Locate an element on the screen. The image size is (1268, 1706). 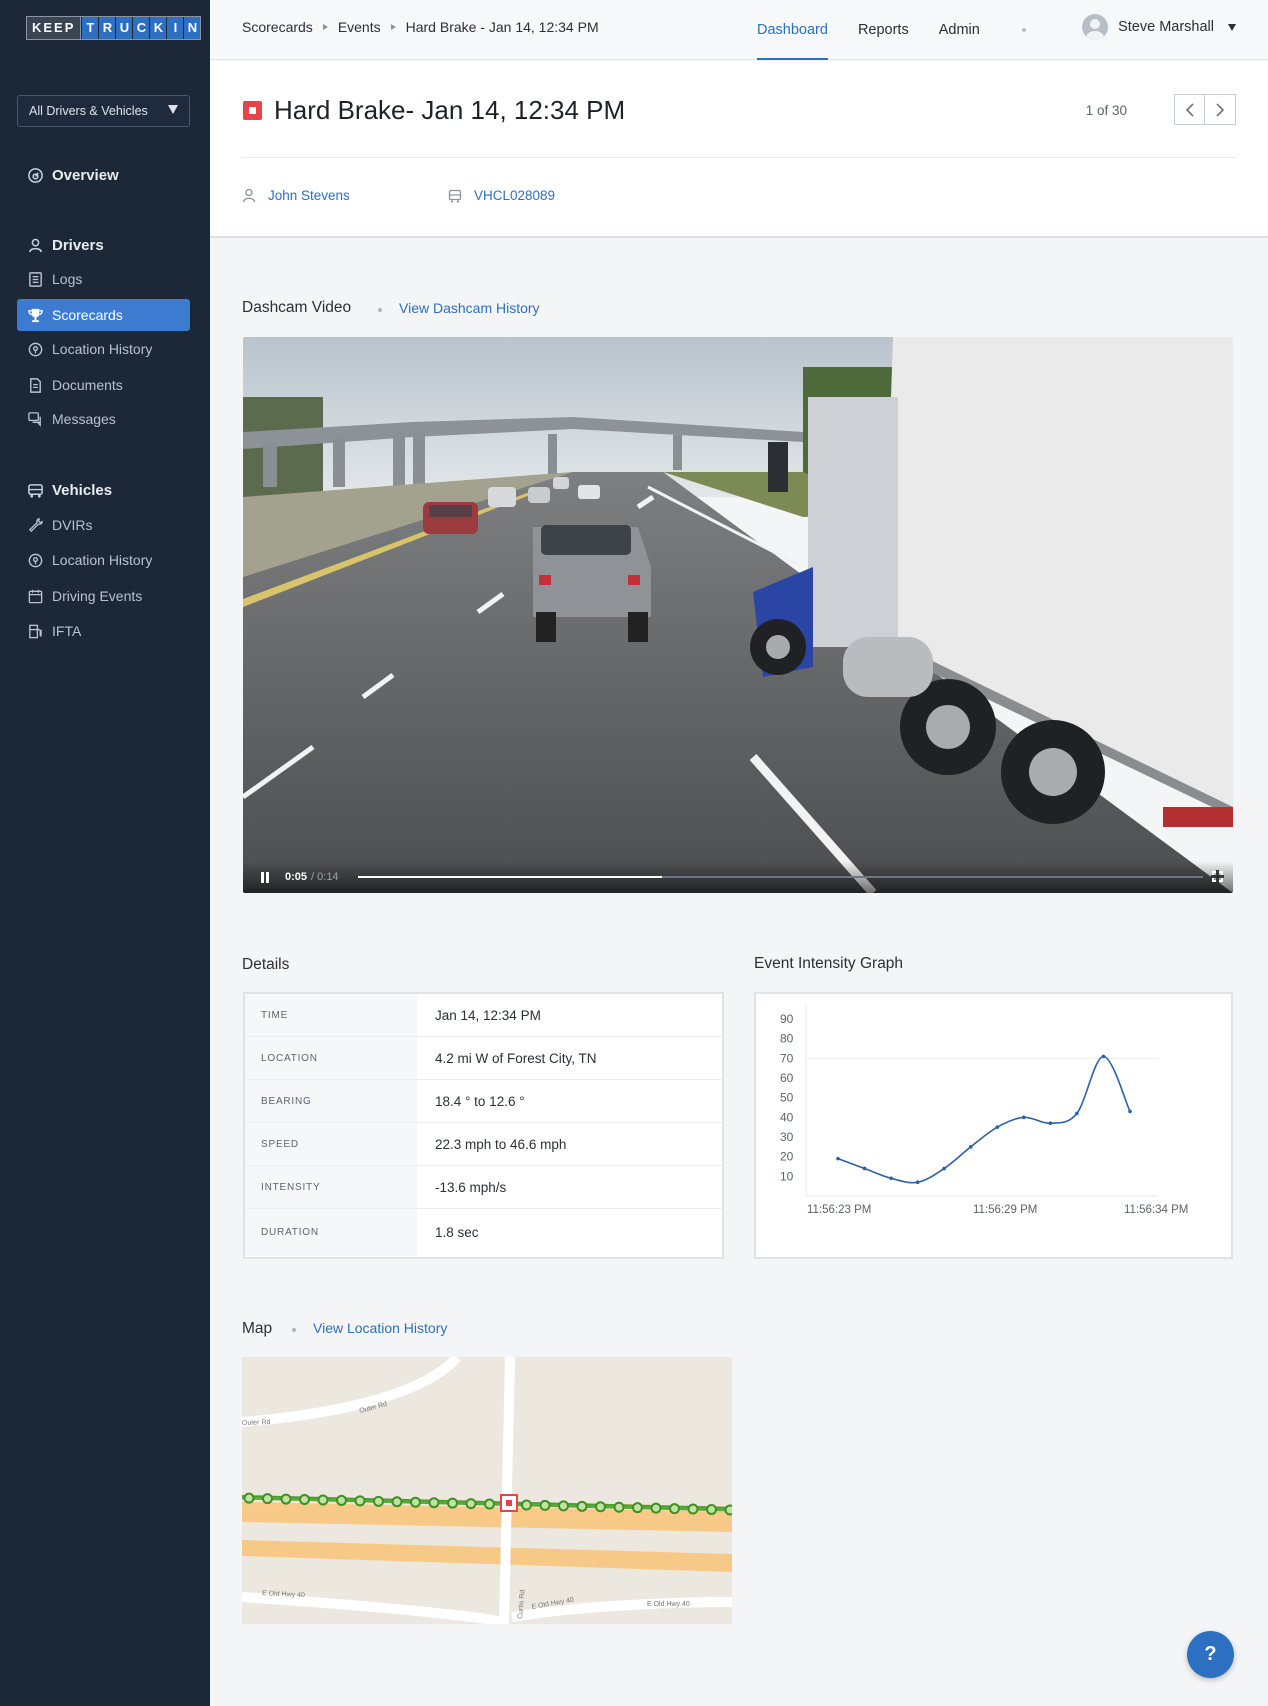
sidebar-item-messages: Messages is located at coordinates (103, 419).